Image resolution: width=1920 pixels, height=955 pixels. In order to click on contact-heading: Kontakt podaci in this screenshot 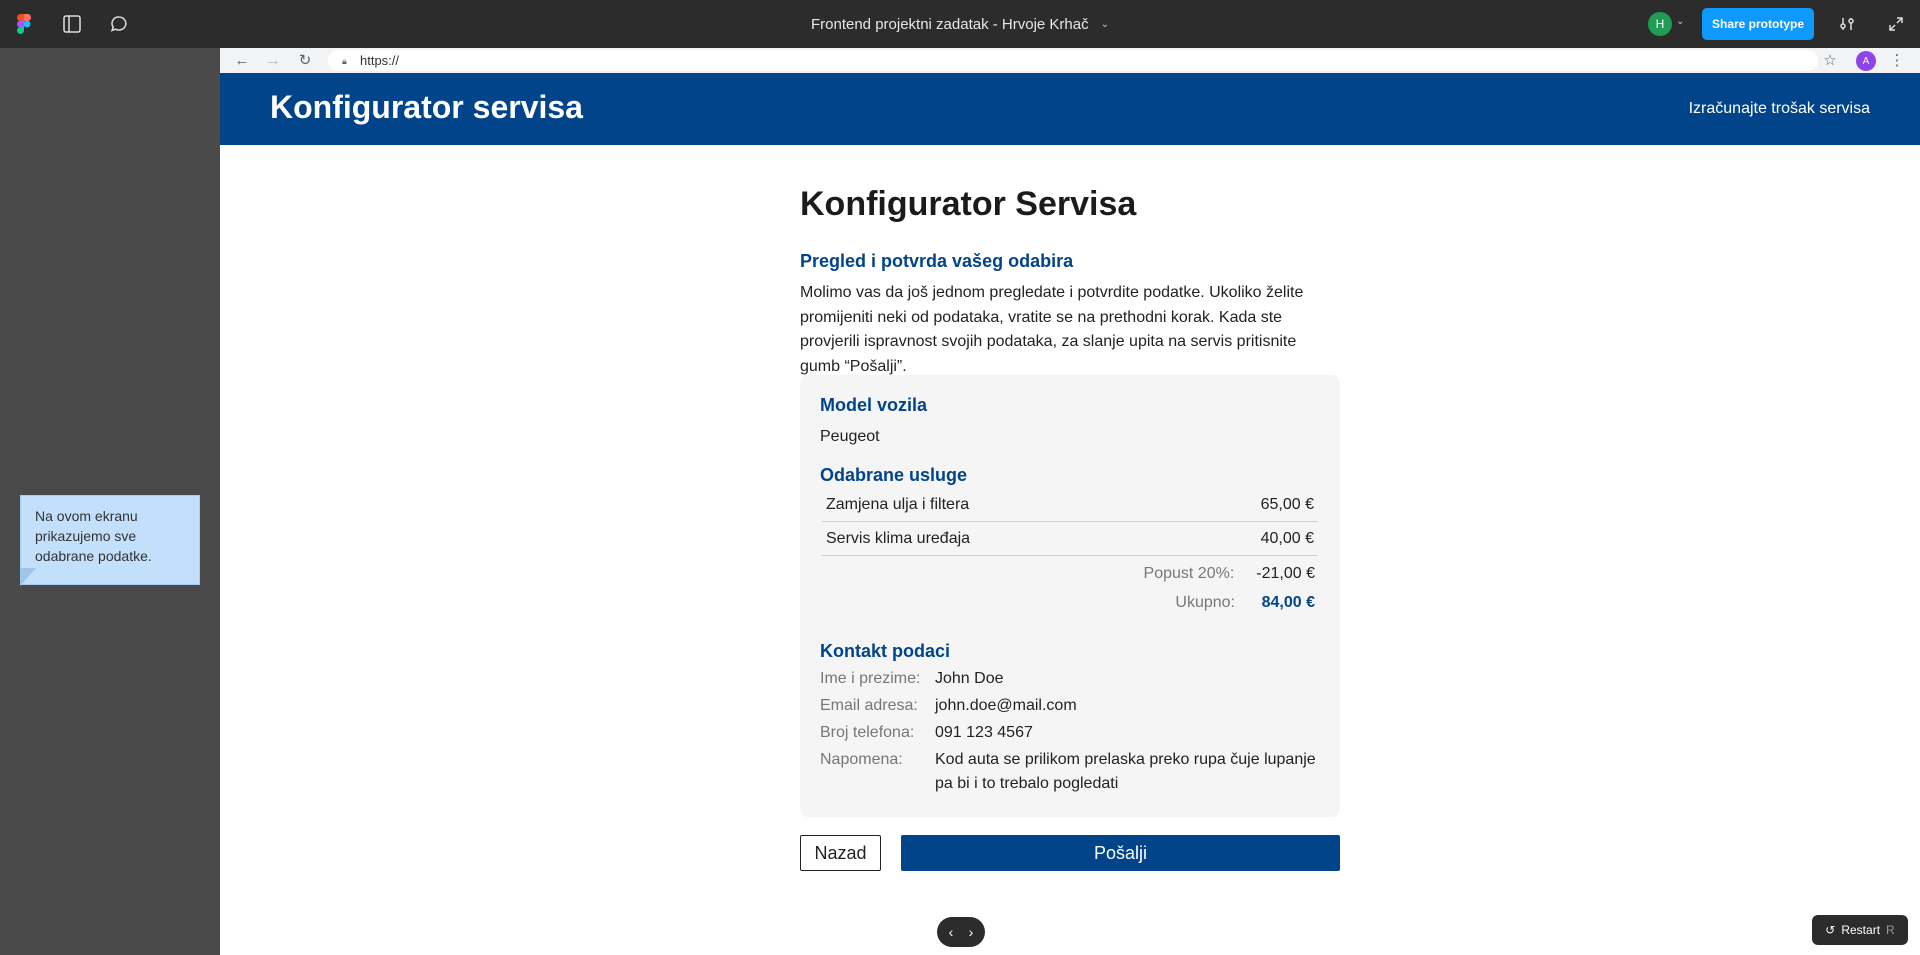, I will do `click(885, 651)`.